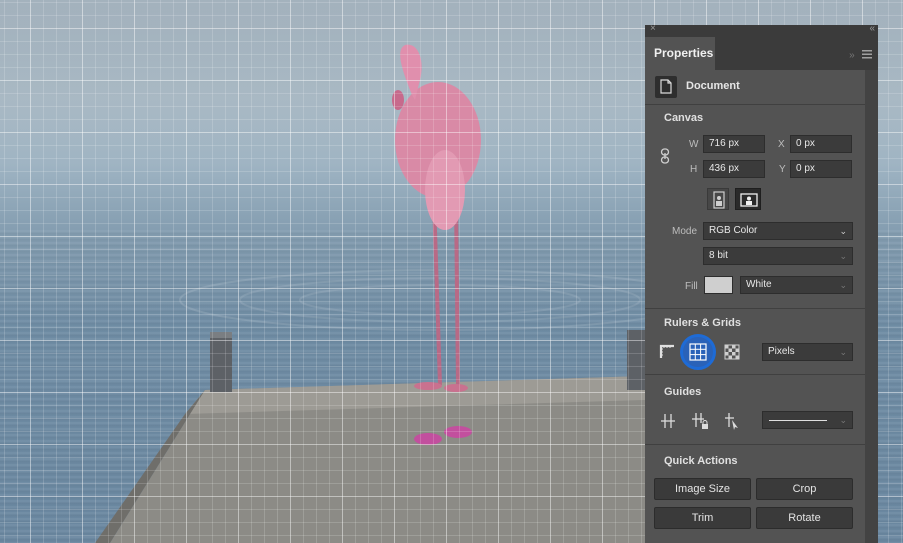  What do you see at coordinates (759, 284) in the screenshot?
I see `fill-value: White` at bounding box center [759, 284].